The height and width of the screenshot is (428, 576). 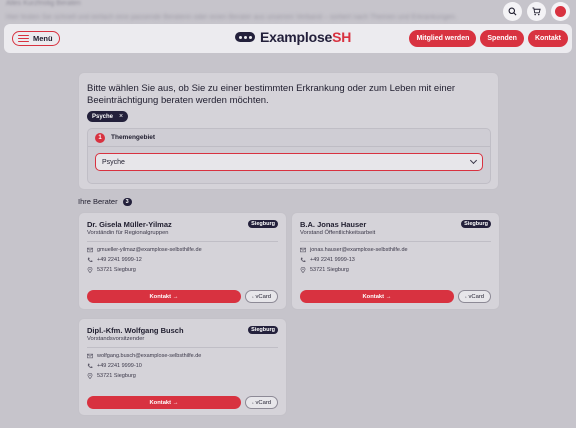 I want to click on menu-label: Menü, so click(x=43, y=38).